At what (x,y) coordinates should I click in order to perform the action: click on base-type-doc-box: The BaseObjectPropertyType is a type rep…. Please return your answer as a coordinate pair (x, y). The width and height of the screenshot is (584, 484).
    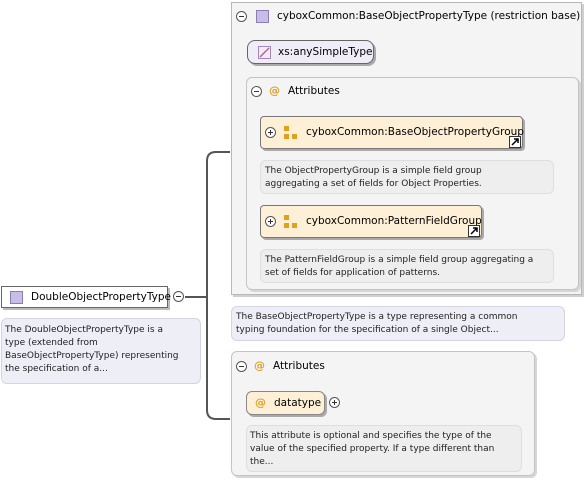
    Looking at the image, I should click on (398, 323).